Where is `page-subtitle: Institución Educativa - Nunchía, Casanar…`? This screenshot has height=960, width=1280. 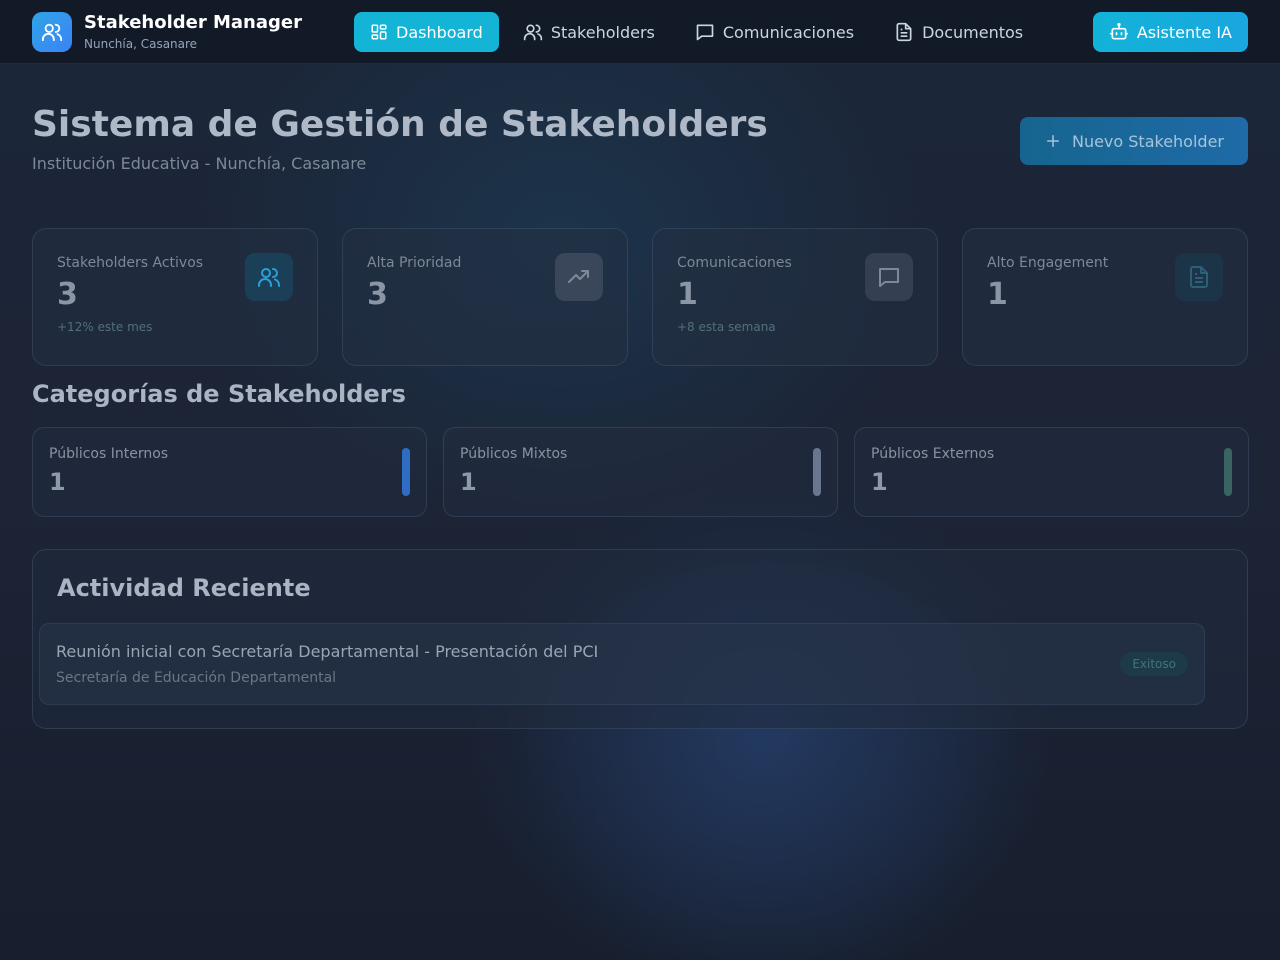 page-subtitle: Institución Educativa - Nunchía, Casanar… is located at coordinates (199, 163).